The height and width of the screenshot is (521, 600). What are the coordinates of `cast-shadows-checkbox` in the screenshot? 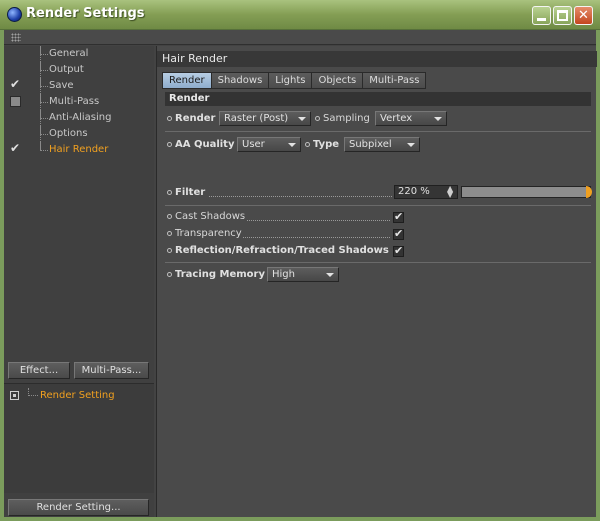 It's located at (398, 216).